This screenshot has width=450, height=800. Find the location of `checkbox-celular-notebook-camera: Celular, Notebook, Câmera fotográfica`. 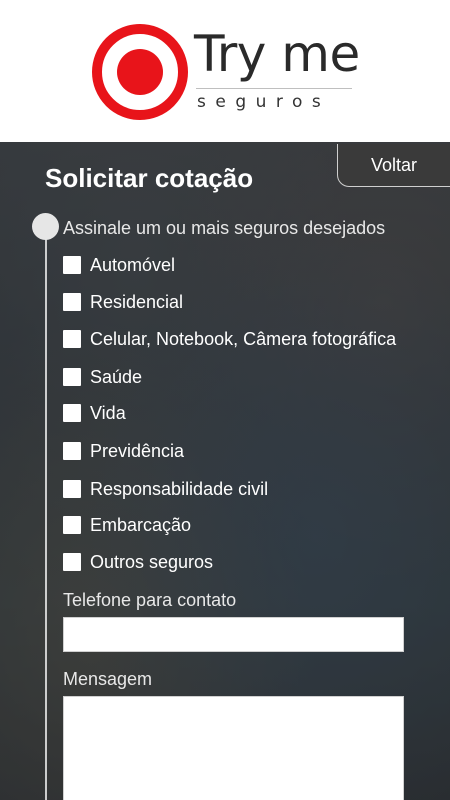

checkbox-celular-notebook-camera: Celular, Notebook, Câmera fotográfica is located at coordinates (229, 339).